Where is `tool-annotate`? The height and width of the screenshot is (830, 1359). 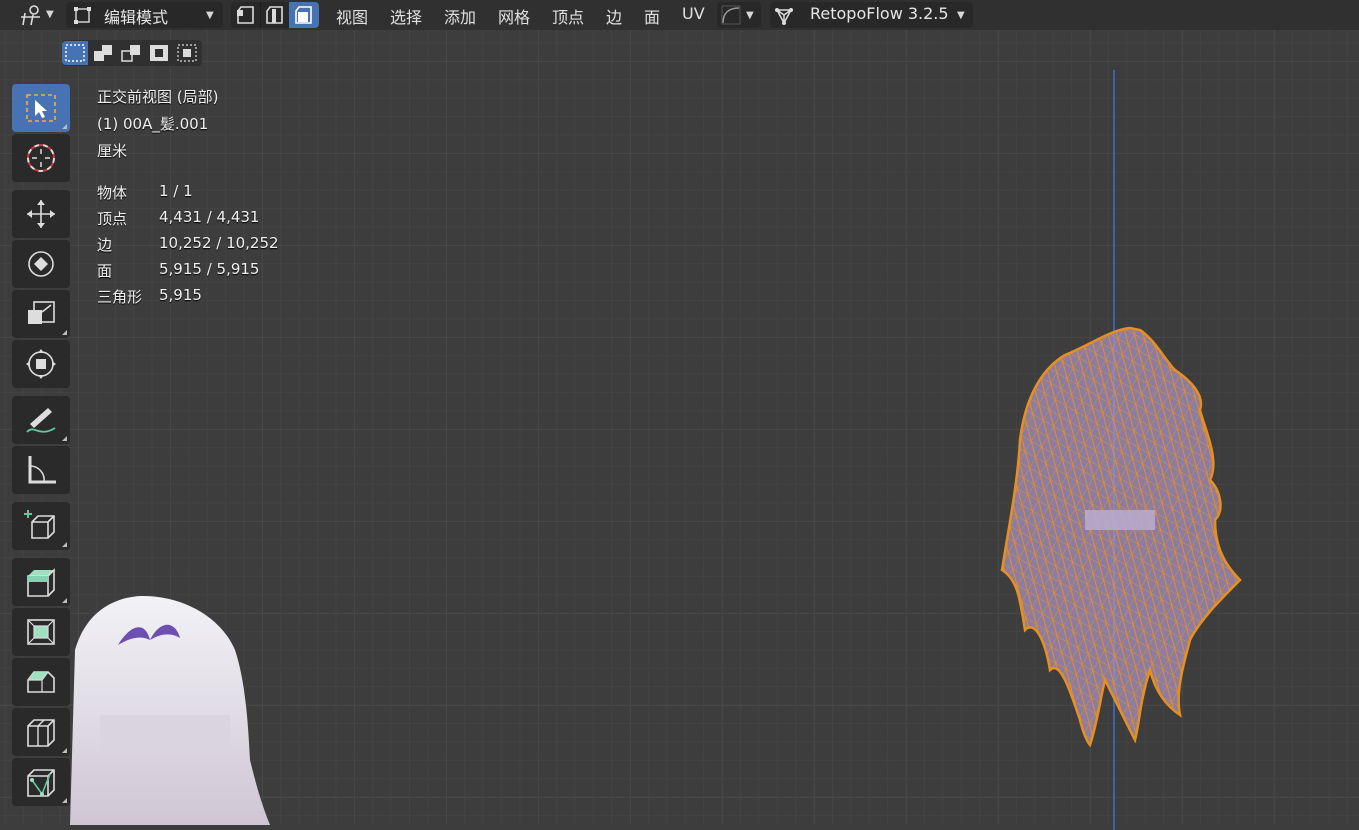 tool-annotate is located at coordinates (41, 420).